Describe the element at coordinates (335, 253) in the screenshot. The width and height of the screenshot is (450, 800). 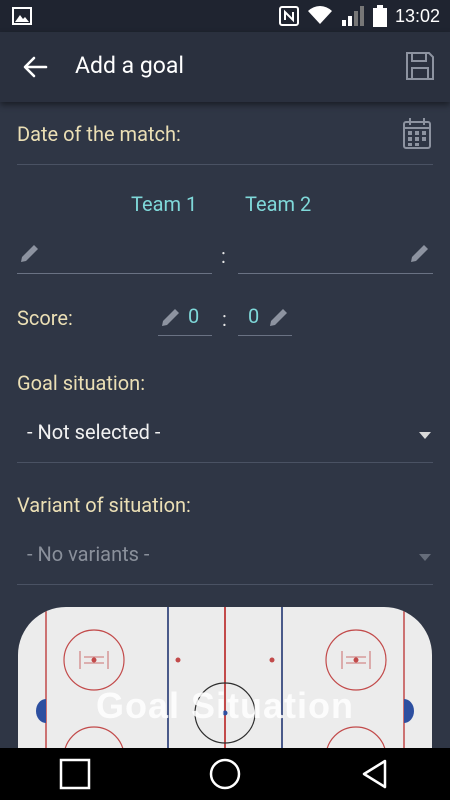
I see `team2-input` at that location.